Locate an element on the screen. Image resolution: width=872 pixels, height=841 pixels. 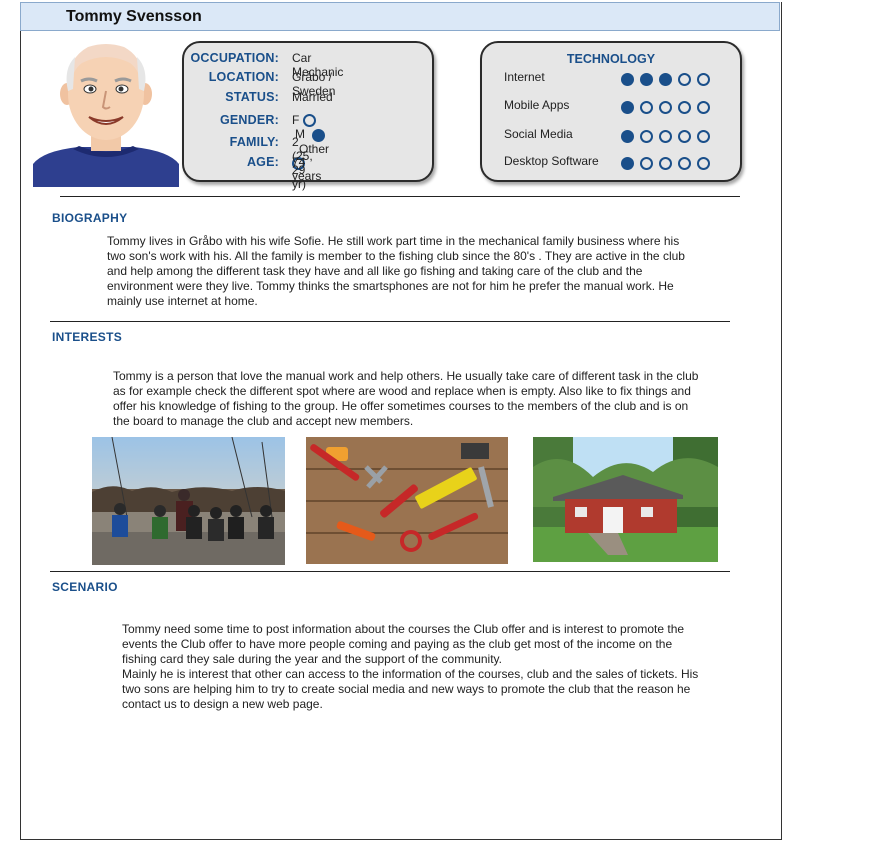
family-label: FAMILY: is located at coordinates (254, 142).